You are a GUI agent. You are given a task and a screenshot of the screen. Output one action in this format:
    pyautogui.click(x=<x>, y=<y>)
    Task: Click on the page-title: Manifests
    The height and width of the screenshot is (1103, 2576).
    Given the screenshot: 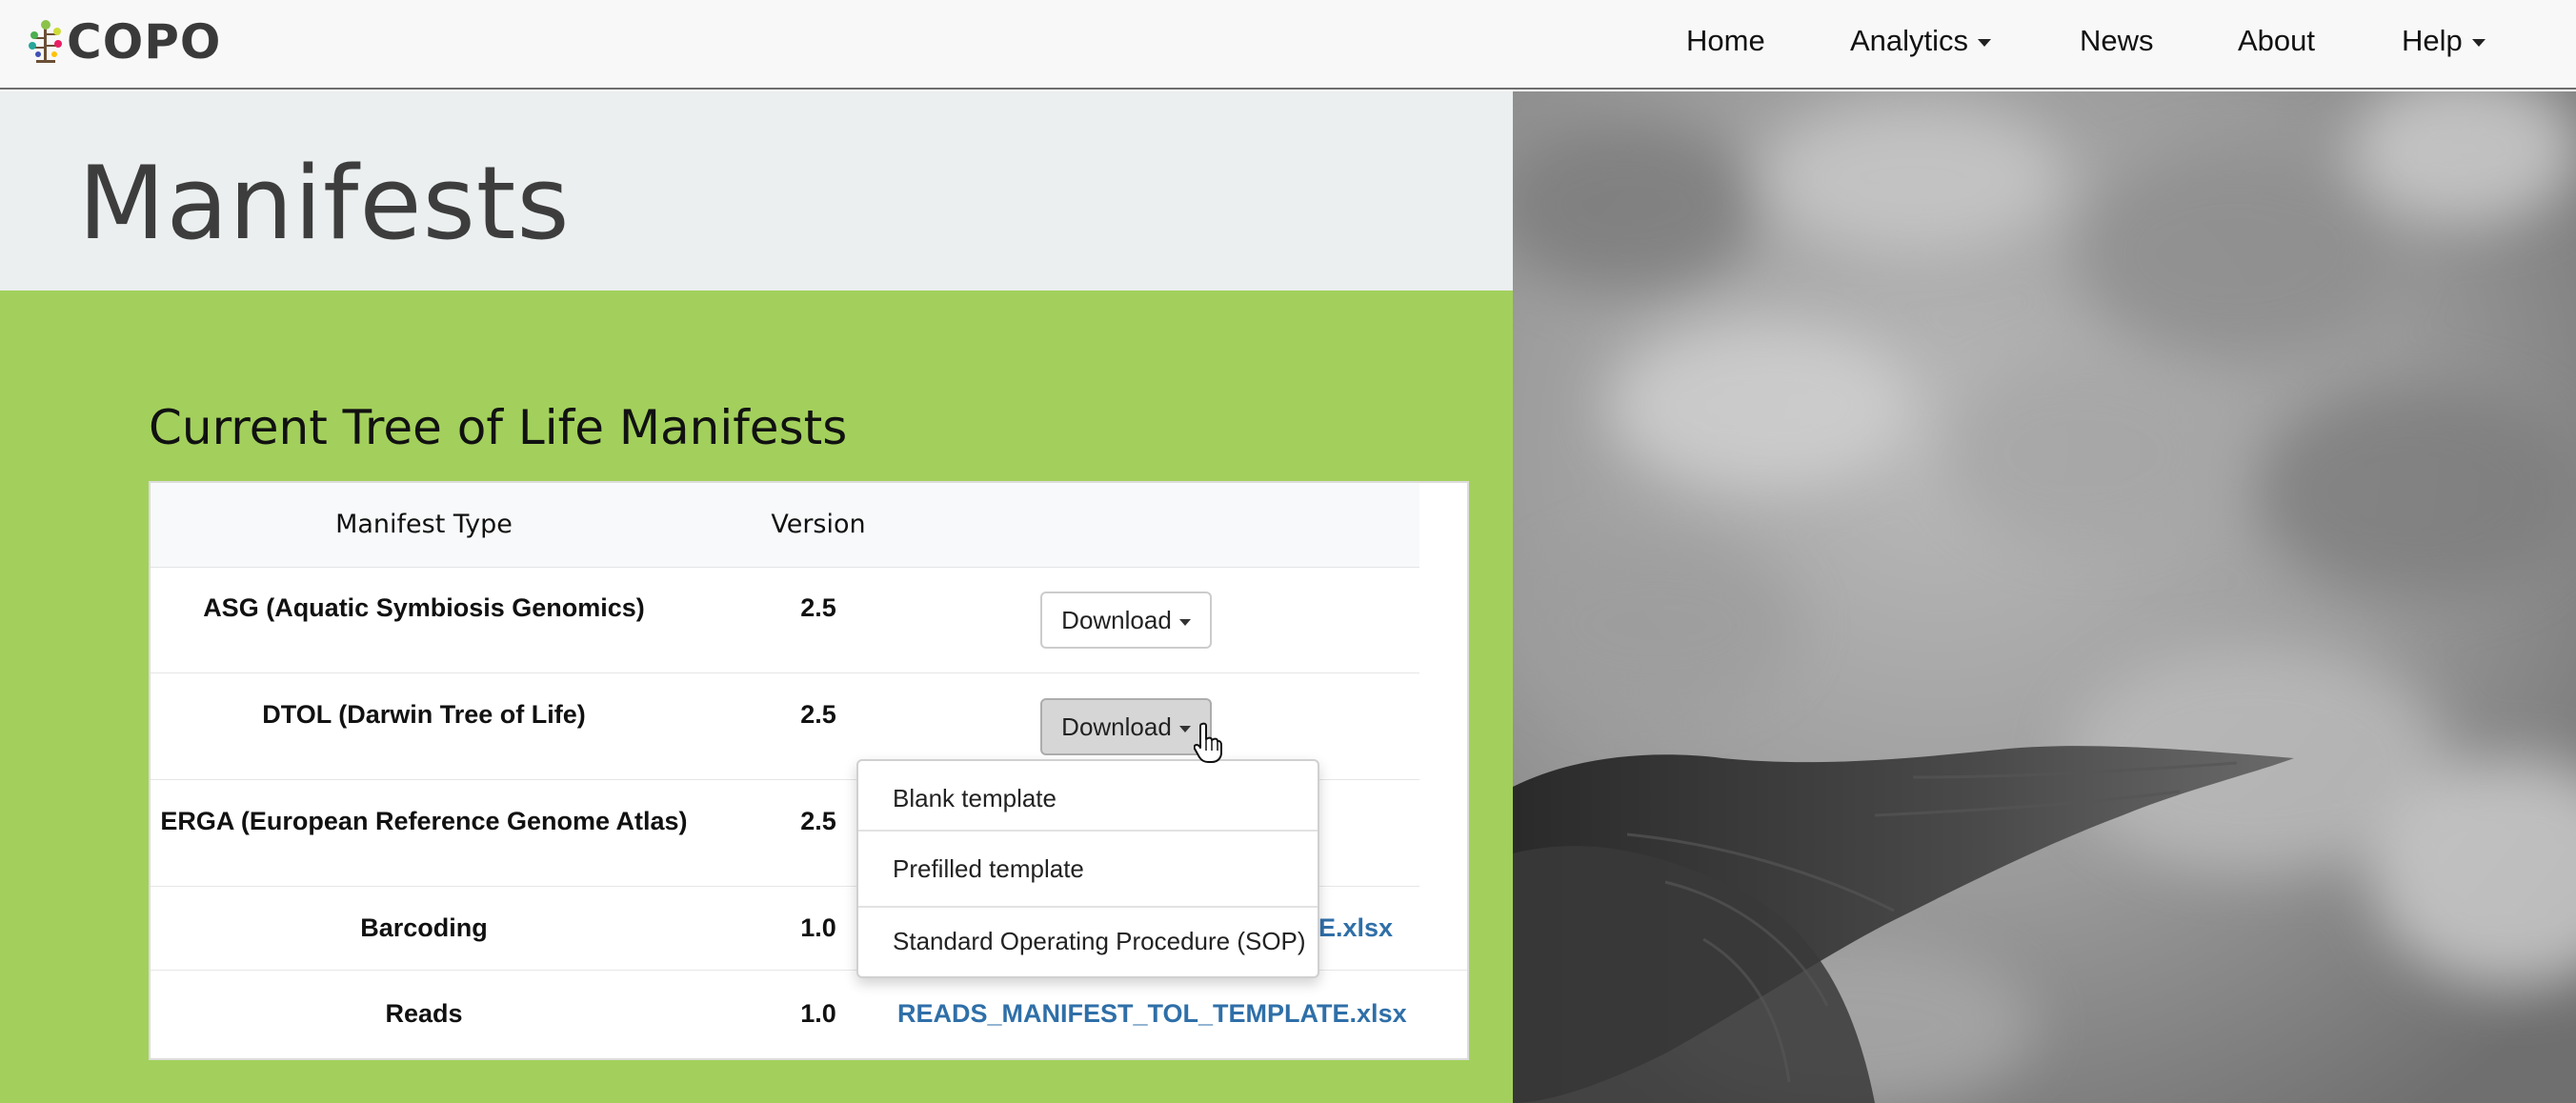 What is the action you would take?
    pyautogui.click(x=324, y=204)
    